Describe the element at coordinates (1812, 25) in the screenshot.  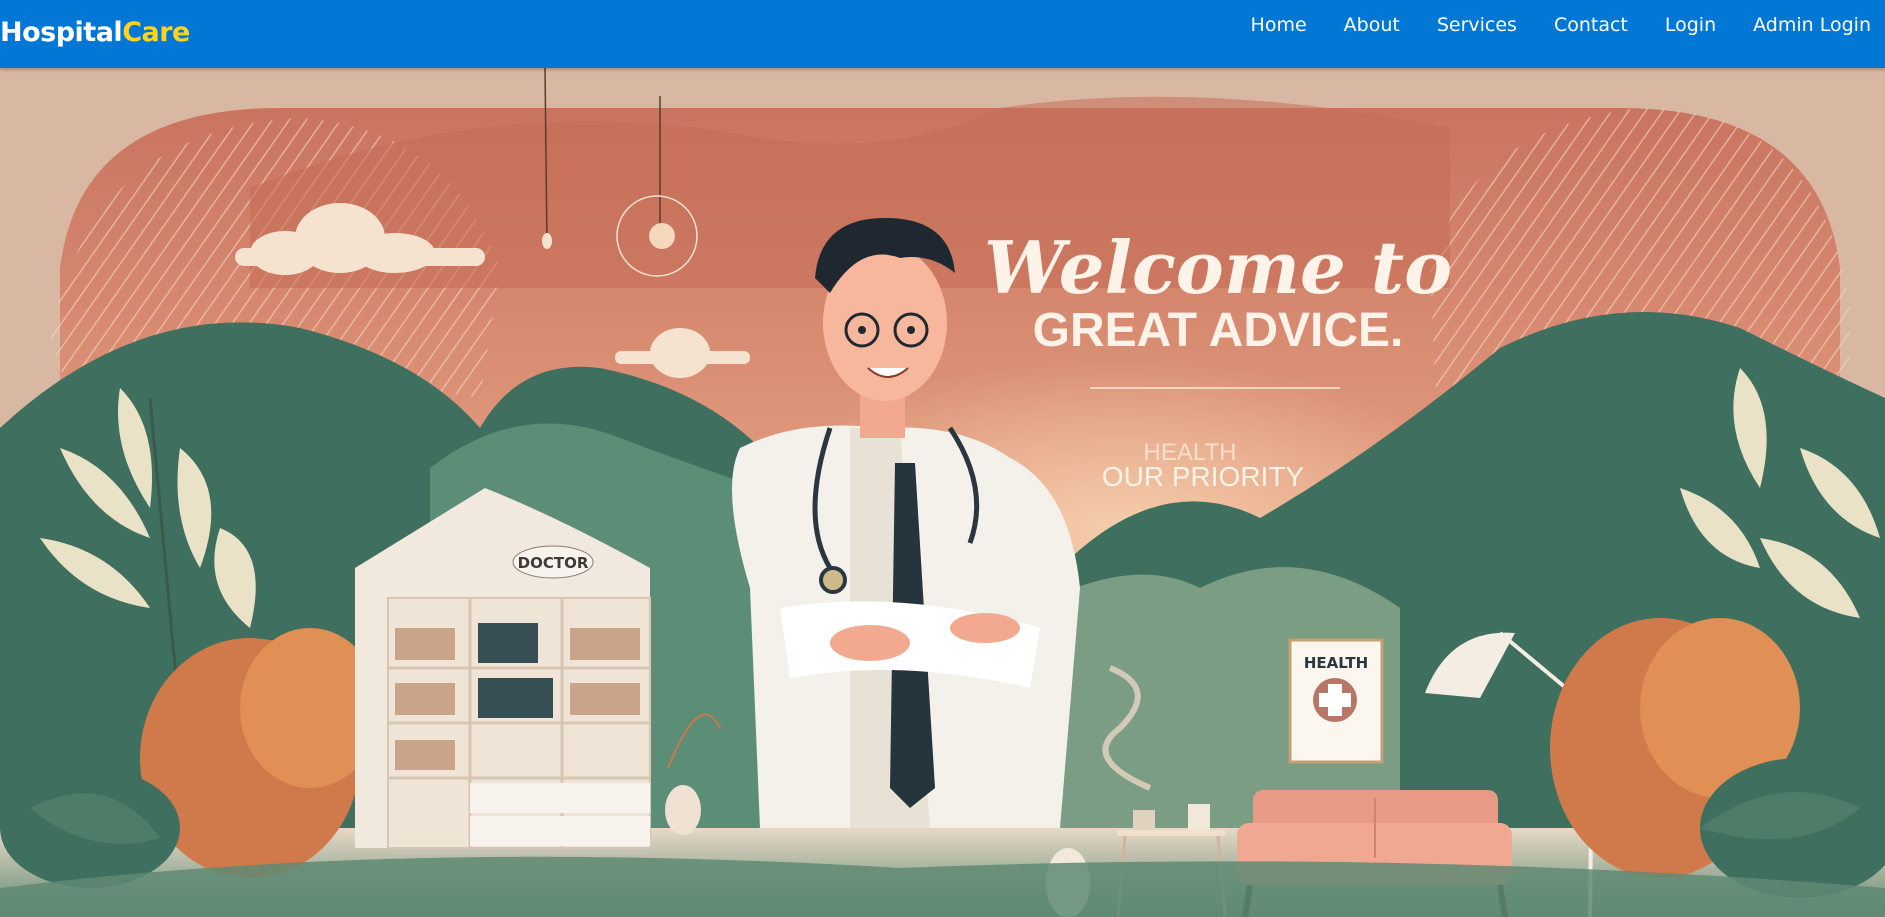
I see `nav-admin-login-link: Admin Login` at that location.